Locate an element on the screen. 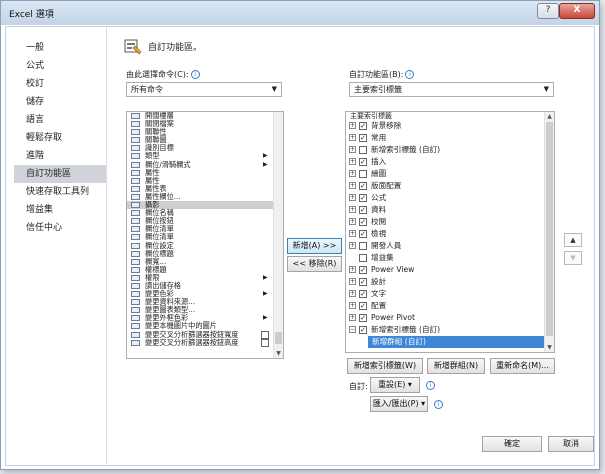 This screenshot has width=605, height=474. command-item: 變更交叉分析篩選器按鈕高度 is located at coordinates (205, 342).